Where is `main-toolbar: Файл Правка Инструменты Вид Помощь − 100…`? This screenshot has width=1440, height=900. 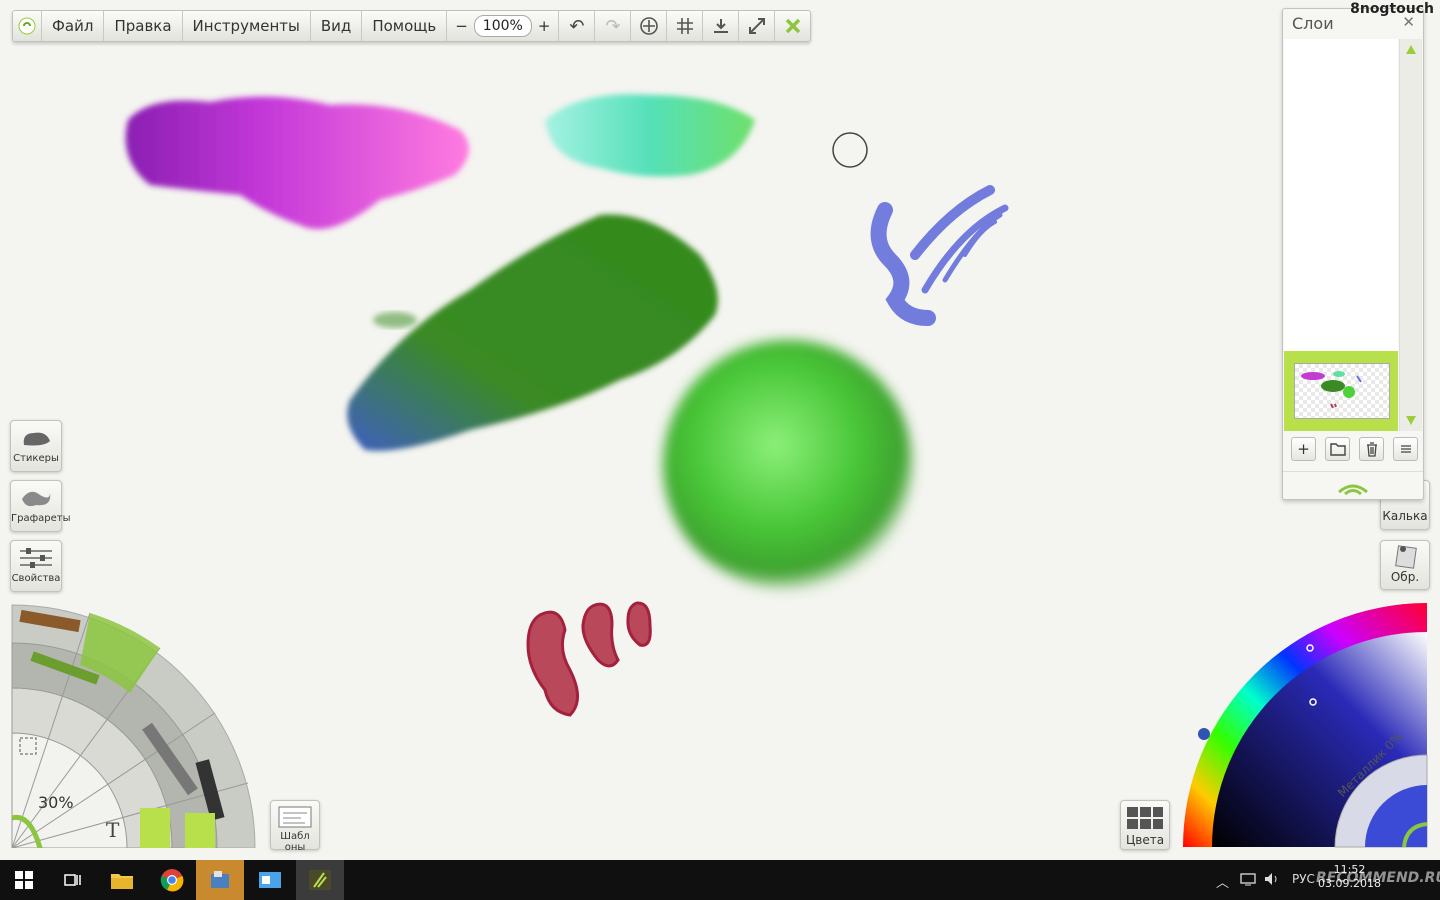
main-toolbar: Файл Правка Инструменты Вид Помощь − 100… is located at coordinates (412, 26).